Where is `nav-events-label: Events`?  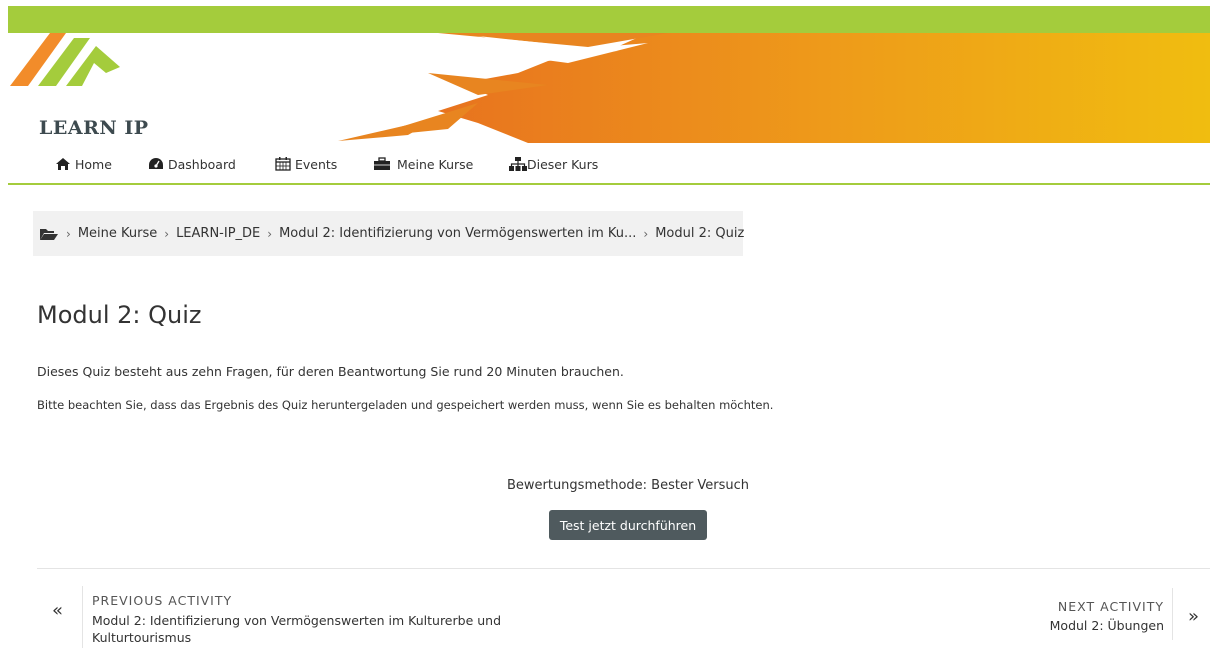
nav-events-label: Events is located at coordinates (316, 164).